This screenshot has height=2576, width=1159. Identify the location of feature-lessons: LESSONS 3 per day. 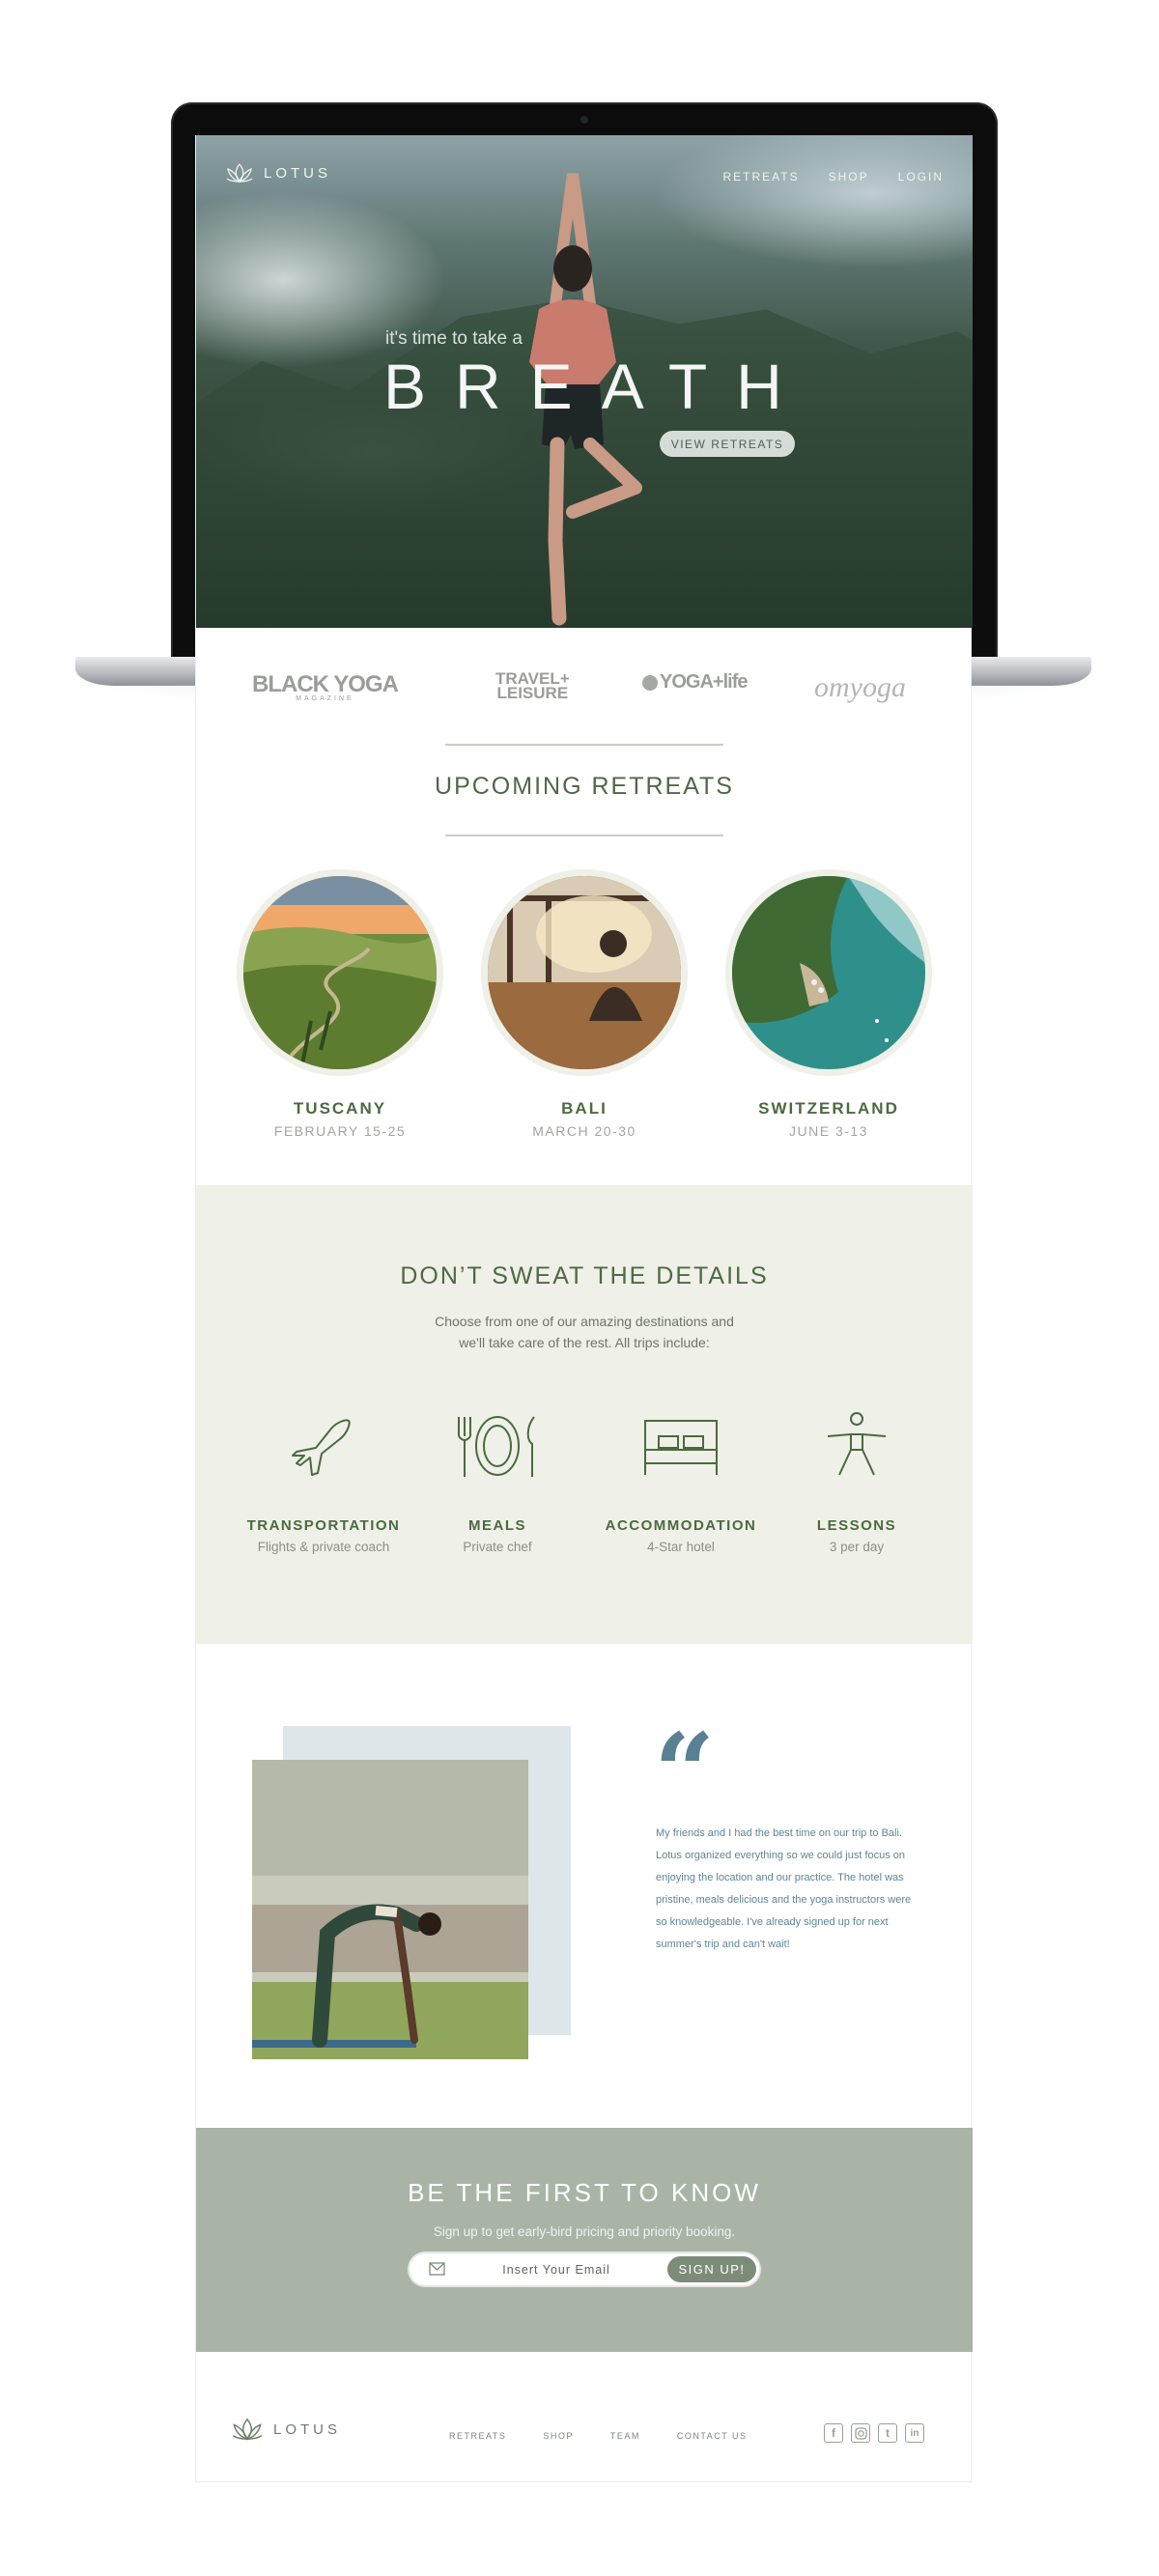
(857, 1480).